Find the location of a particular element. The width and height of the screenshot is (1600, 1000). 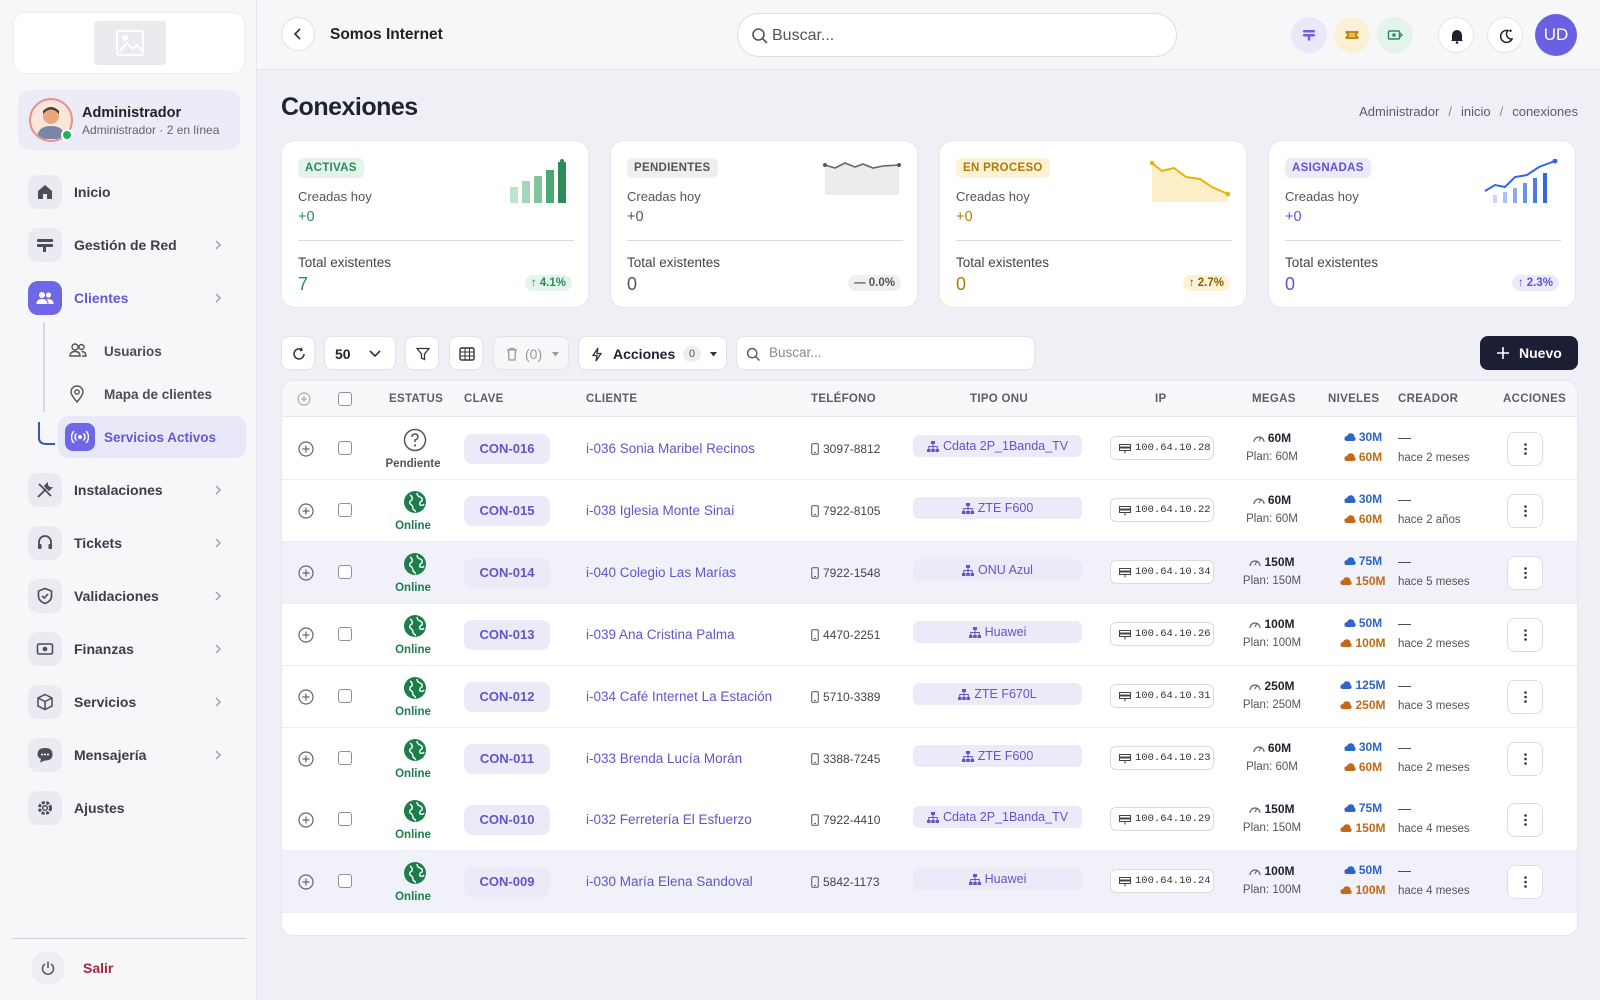

notifications-button is located at coordinates (1456, 35).